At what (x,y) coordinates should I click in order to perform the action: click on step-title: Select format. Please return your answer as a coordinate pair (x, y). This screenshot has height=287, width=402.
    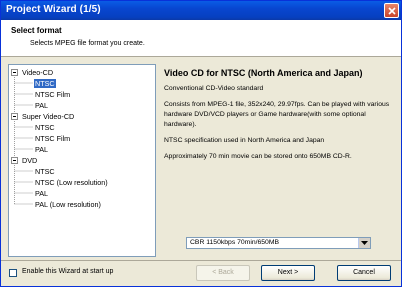
    Looking at the image, I should click on (36, 30).